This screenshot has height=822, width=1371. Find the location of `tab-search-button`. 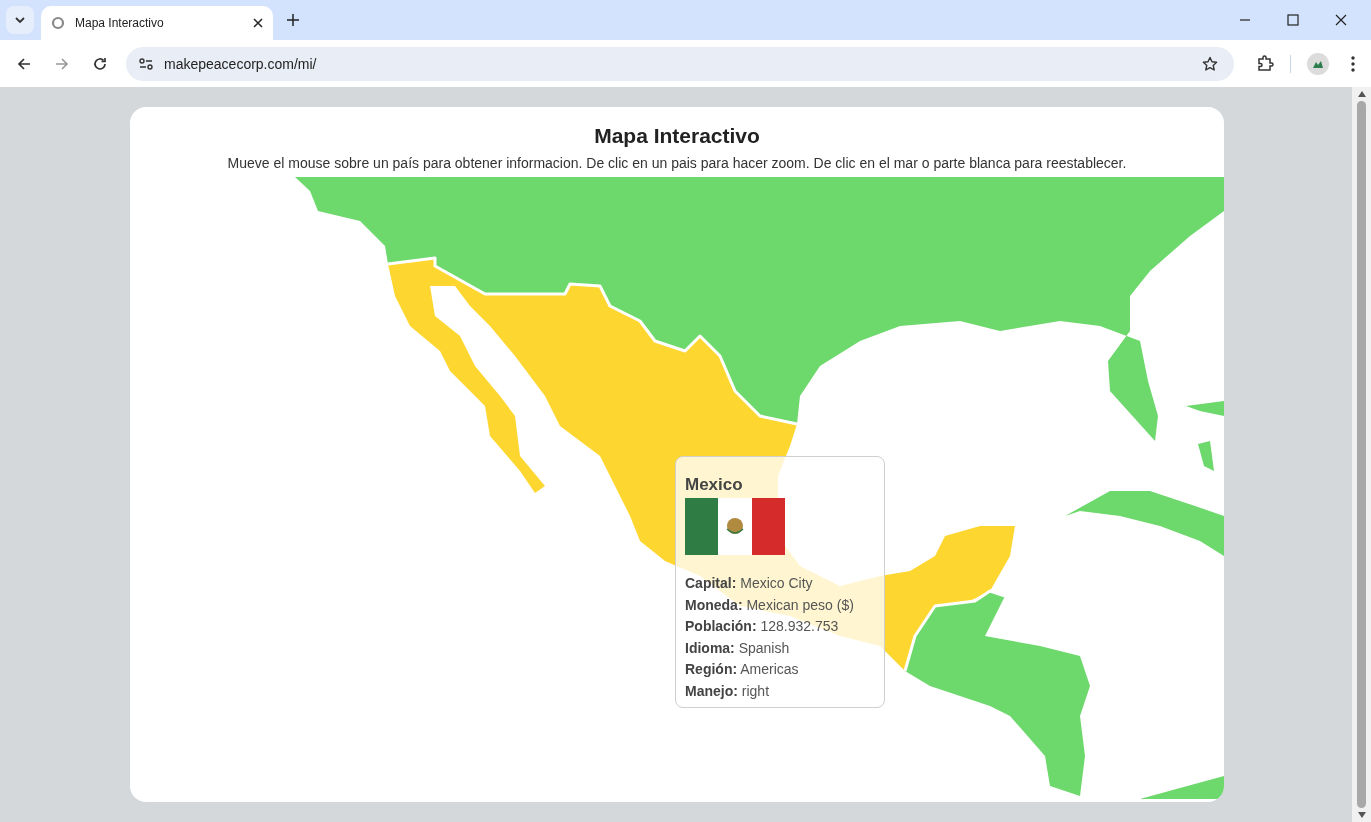

tab-search-button is located at coordinates (20, 20).